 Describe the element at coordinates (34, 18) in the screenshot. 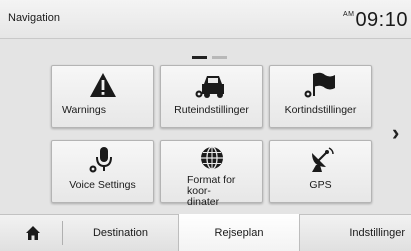

I see `app-title: Navigation` at that location.